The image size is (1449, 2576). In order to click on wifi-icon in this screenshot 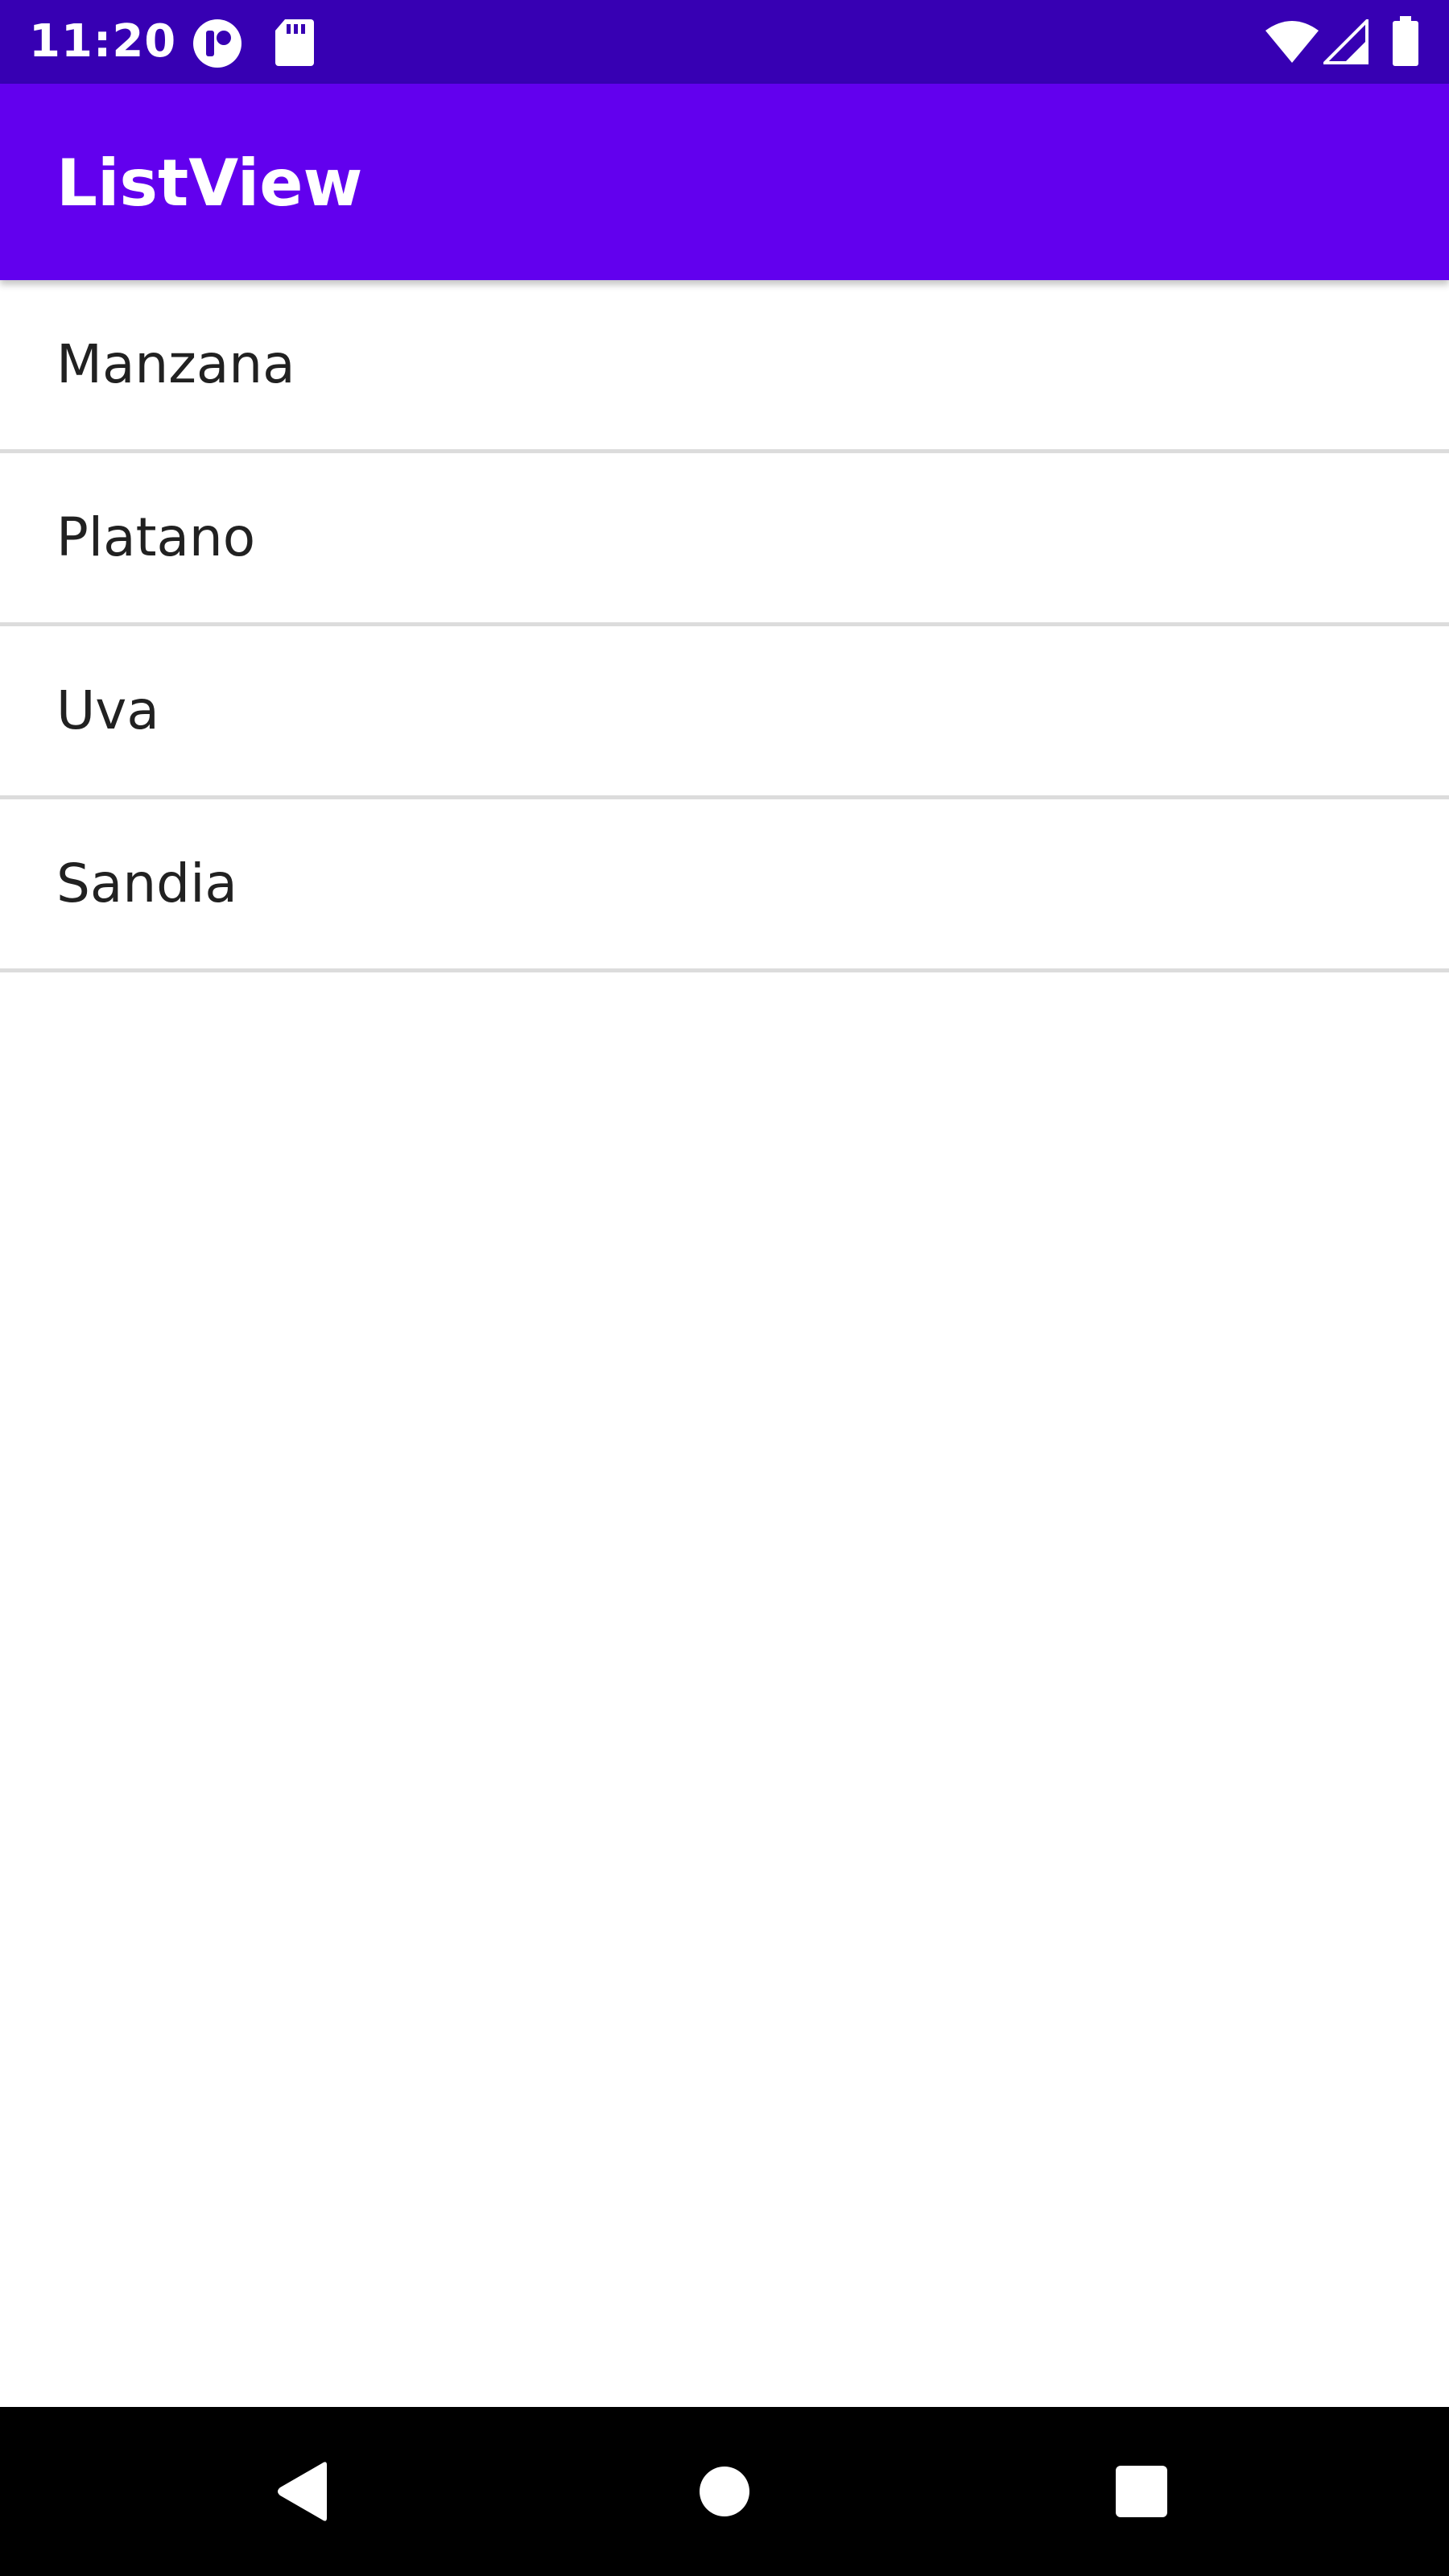, I will do `click(1292, 43)`.